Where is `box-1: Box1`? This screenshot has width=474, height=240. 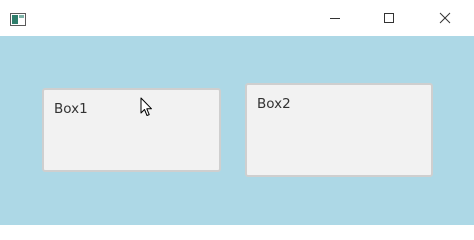 box-1: Box1 is located at coordinates (131, 130).